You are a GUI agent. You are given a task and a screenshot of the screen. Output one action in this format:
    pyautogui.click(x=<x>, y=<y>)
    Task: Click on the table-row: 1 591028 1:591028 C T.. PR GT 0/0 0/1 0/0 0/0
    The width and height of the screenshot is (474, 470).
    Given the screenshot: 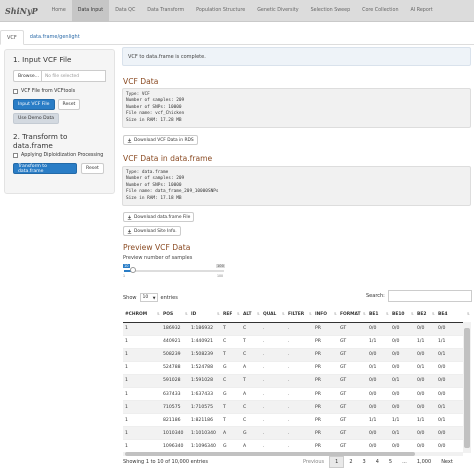 What is the action you would take?
    pyautogui.click(x=297, y=381)
    